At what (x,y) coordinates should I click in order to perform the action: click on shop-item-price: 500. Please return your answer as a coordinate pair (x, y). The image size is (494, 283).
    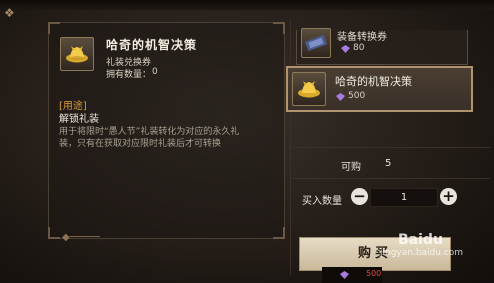
    Looking at the image, I should click on (357, 96).